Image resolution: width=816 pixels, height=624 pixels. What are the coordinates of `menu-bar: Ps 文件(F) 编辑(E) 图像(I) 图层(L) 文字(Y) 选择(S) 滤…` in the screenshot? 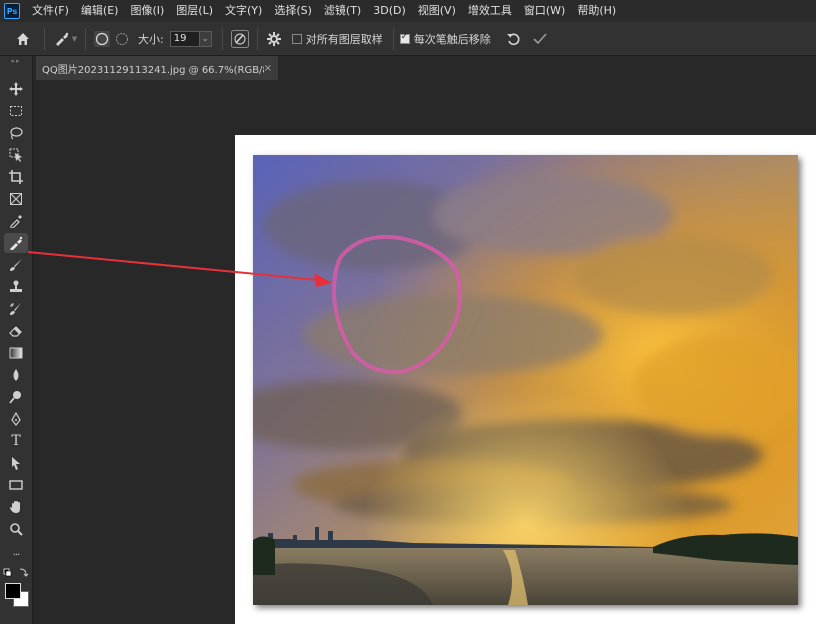 It's located at (408, 11).